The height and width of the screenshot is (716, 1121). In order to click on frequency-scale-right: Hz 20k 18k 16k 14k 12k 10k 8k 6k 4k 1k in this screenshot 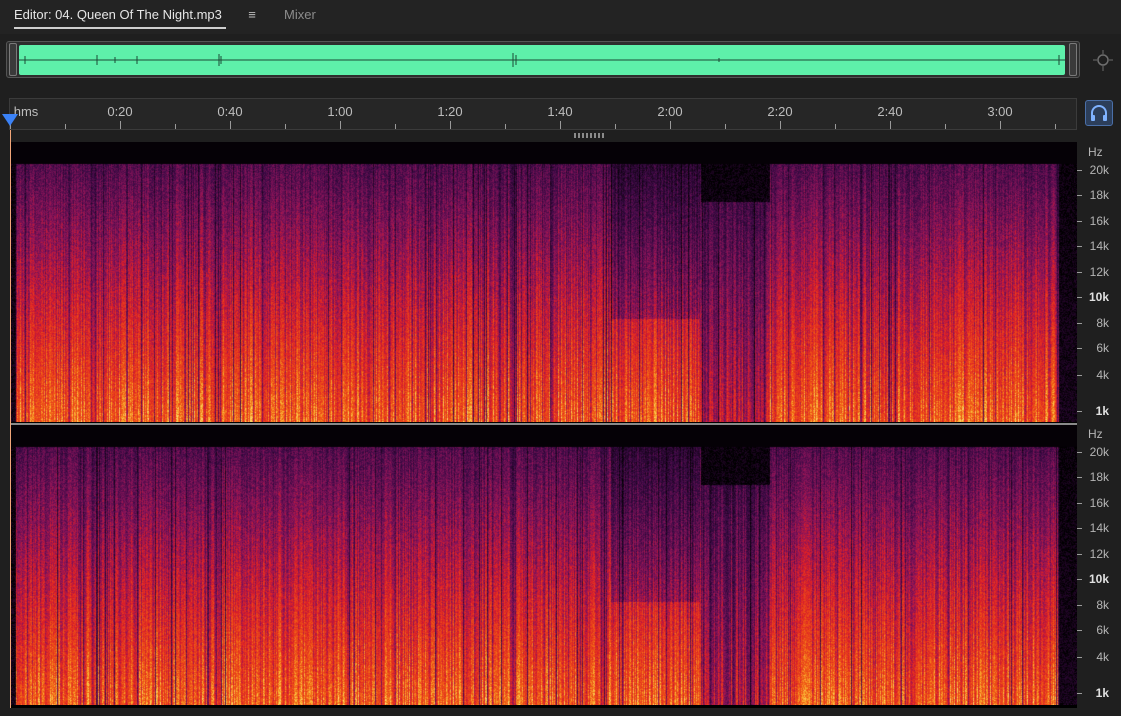, I will do `click(1099, 565)`.